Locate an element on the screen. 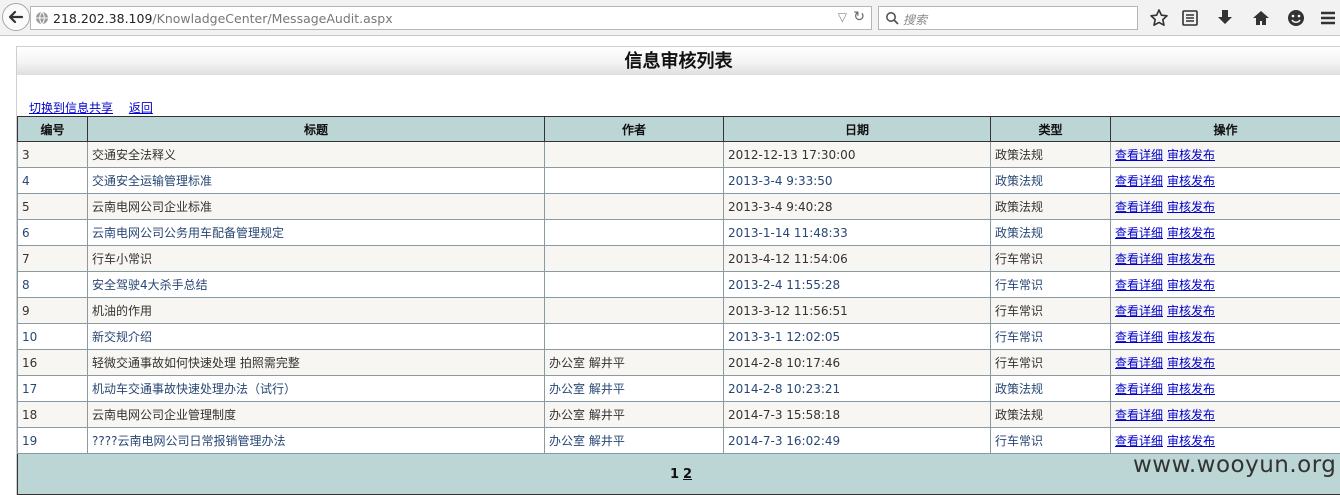 The image size is (1340, 495). cell-title: 机油的作用 is located at coordinates (316, 310).